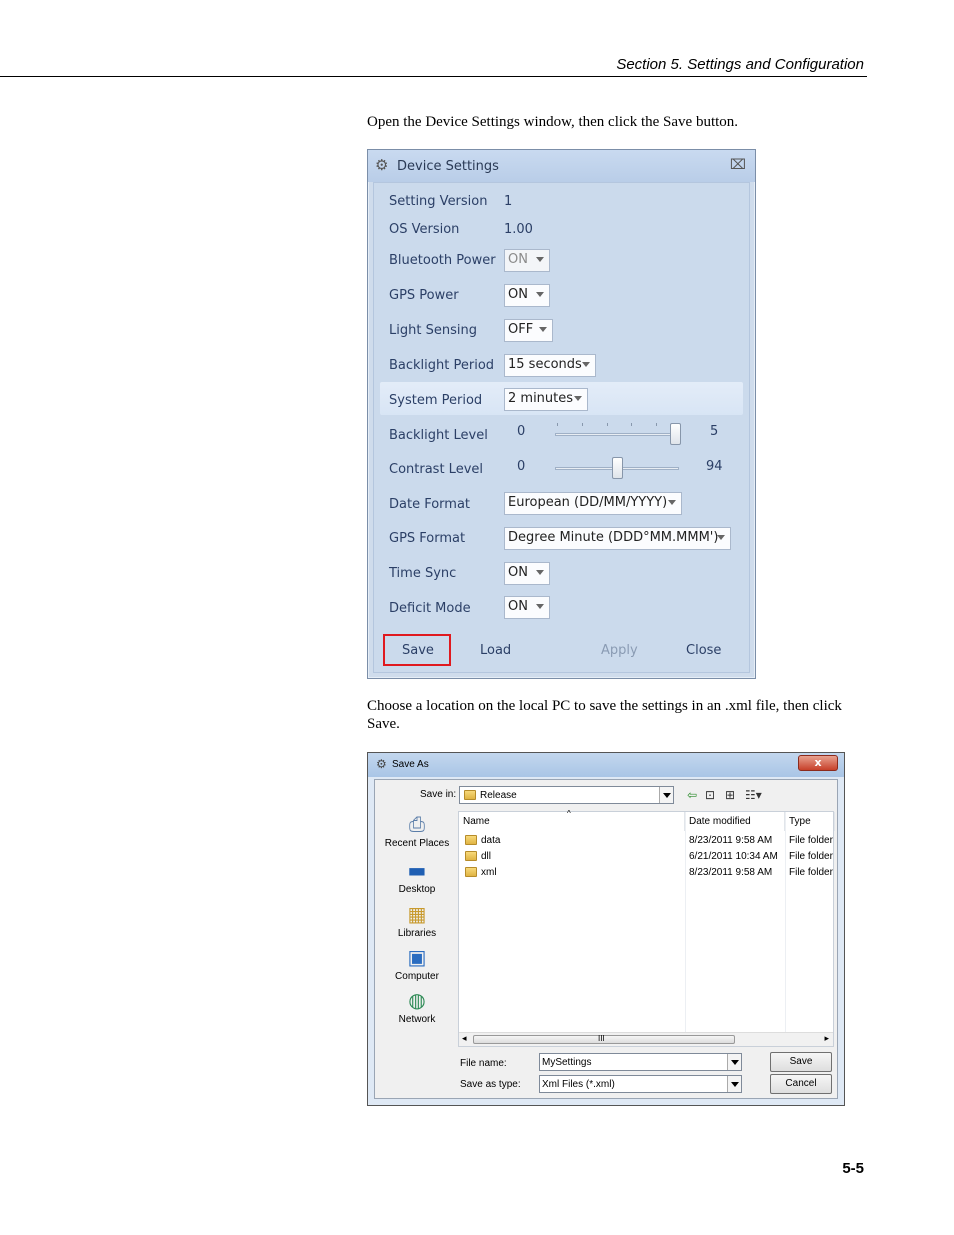 The width and height of the screenshot is (954, 1235). I want to click on system-period-label: System Period, so click(436, 400).